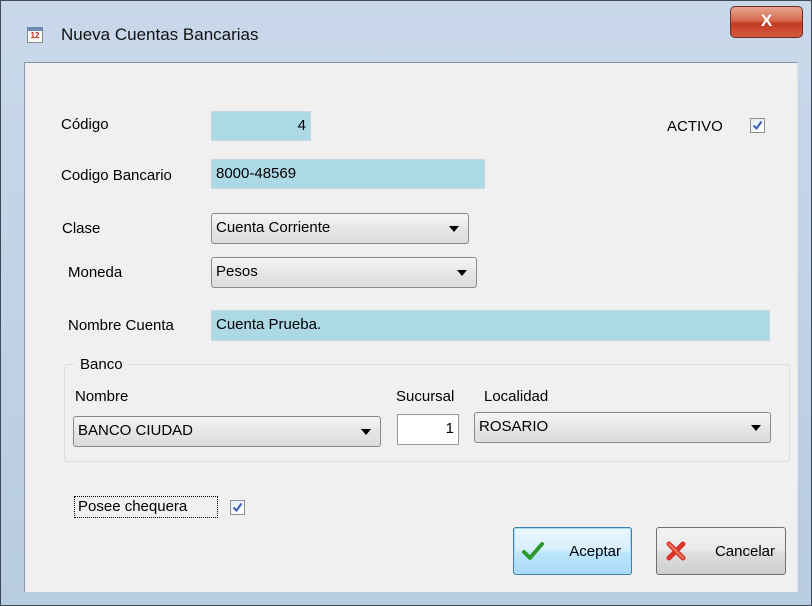  I want to click on localidad-label: Localidad, so click(516, 396).